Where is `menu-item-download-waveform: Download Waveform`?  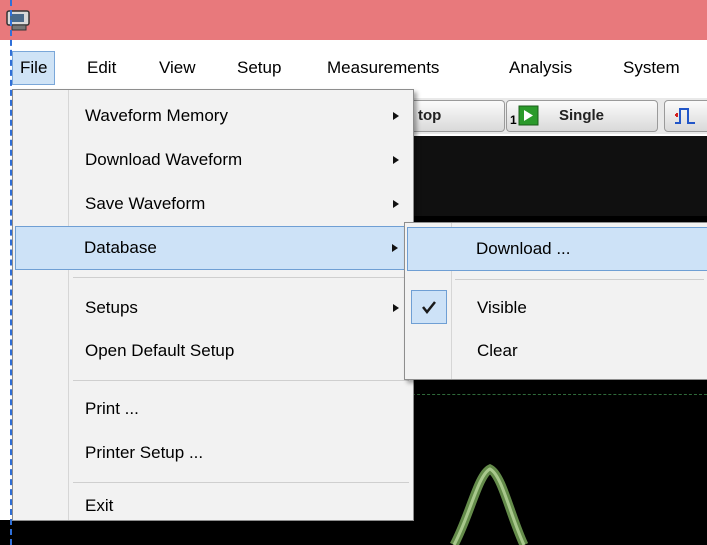 menu-item-download-waveform: Download Waveform is located at coordinates (213, 160).